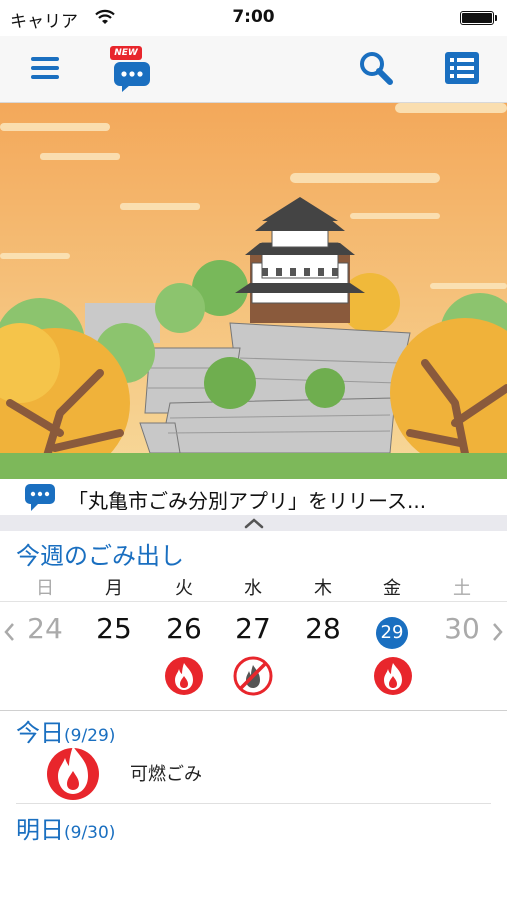 The width and height of the screenshot is (507, 900). Describe the element at coordinates (392, 588) in the screenshot. I see `weekday-fri: 金` at that location.